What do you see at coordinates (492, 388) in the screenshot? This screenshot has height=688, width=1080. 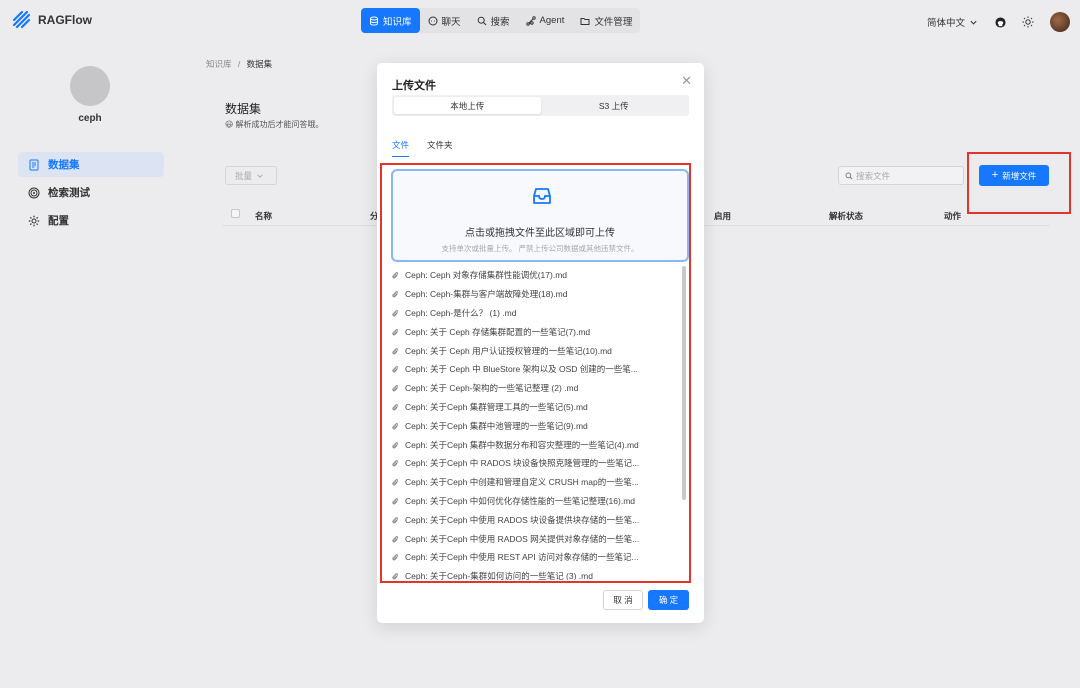 I see `file-name: Ceph: 关于 Ceph-架构的一些笔记整理 (2) .md` at bounding box center [492, 388].